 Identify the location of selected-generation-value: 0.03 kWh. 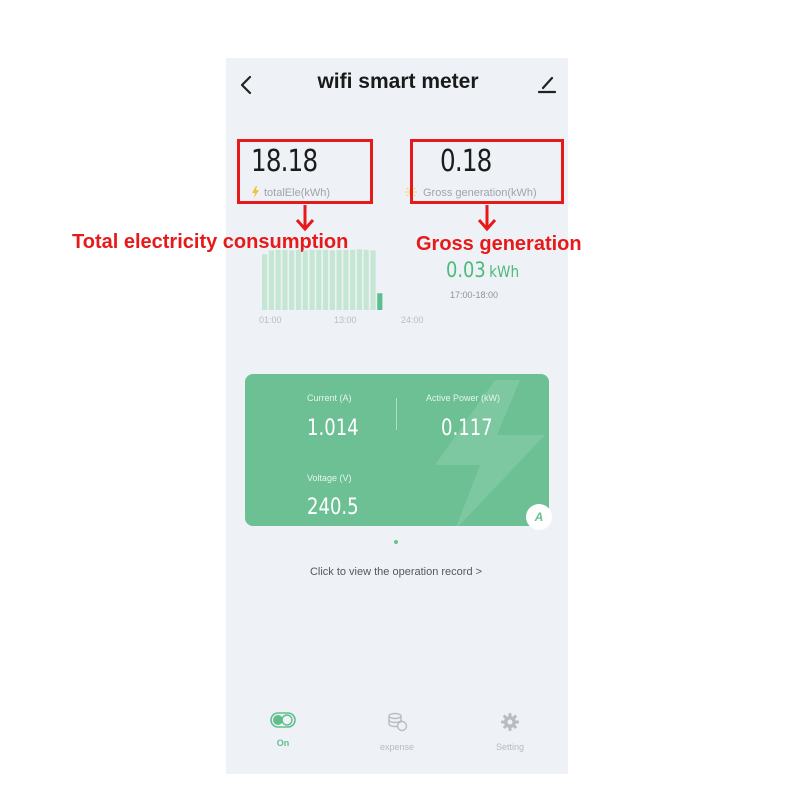
(483, 270).